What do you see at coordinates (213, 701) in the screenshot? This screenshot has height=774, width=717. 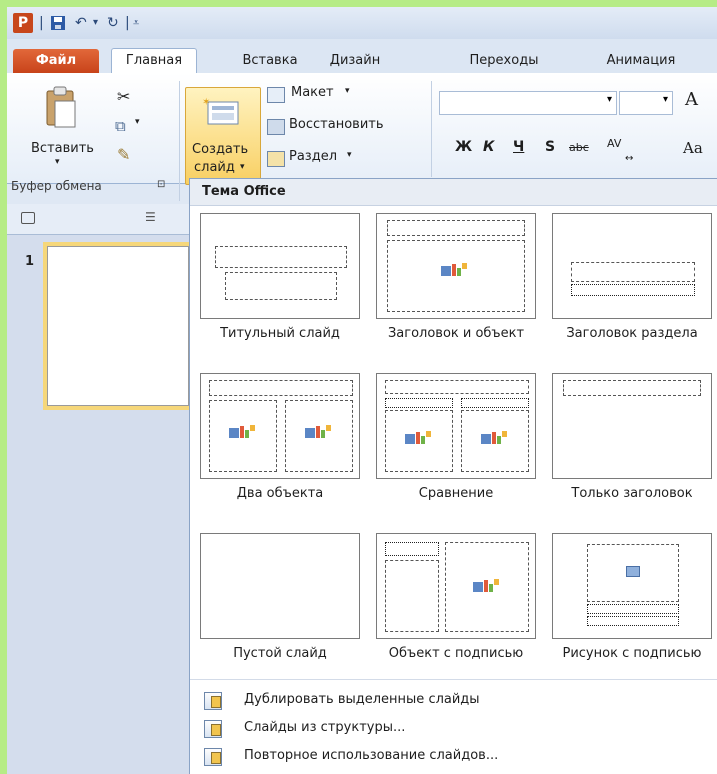 I see `duplicate-slides-icon` at bounding box center [213, 701].